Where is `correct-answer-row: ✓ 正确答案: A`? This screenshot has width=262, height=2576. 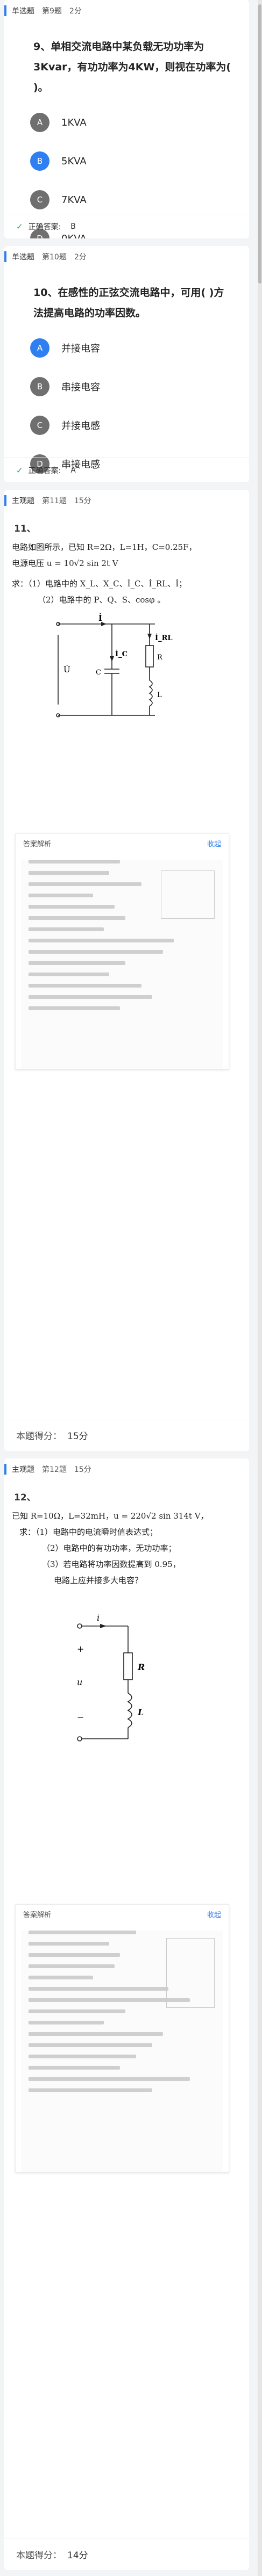 correct-answer-row: ✓ 正确答案: A is located at coordinates (126, 470).